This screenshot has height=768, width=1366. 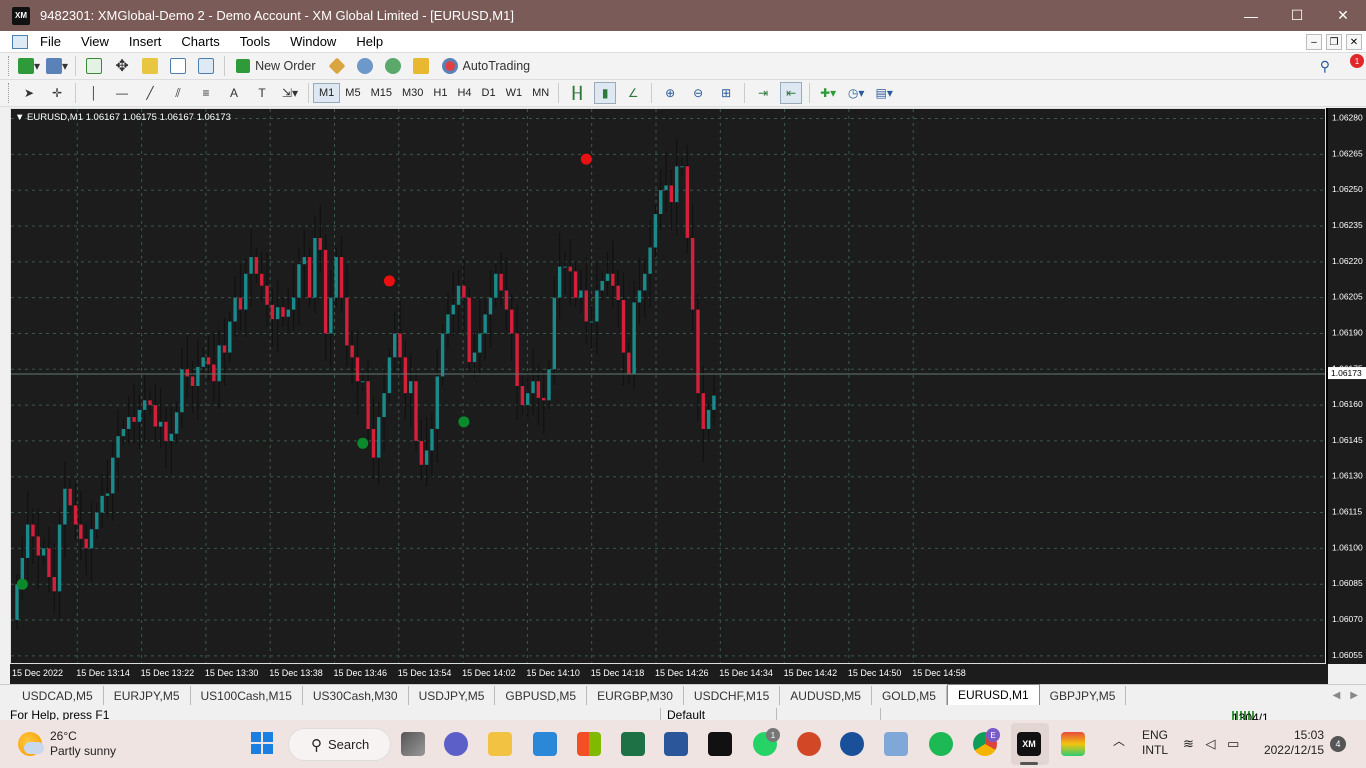 What do you see at coordinates (1337, 695) in the screenshot?
I see `tab-scroll-left-icon: ◀` at bounding box center [1337, 695].